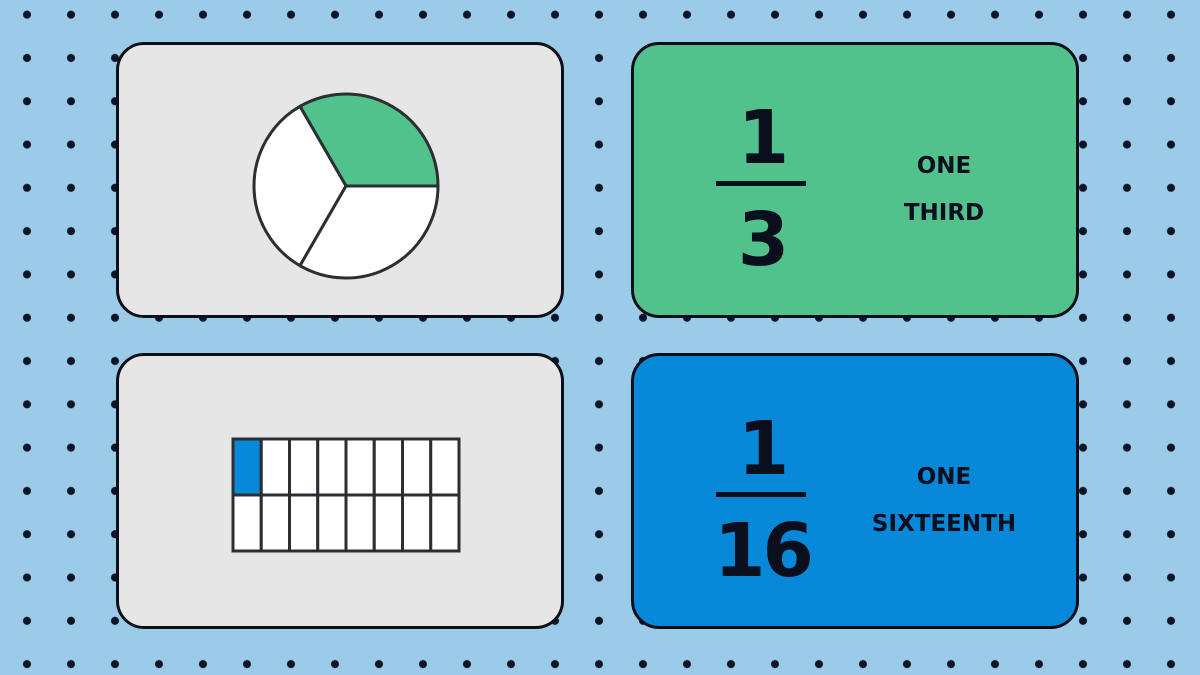 This screenshot has width=1200, height=675. Describe the element at coordinates (944, 524) in the screenshot. I see `word-line: SIXTEENTH` at that location.